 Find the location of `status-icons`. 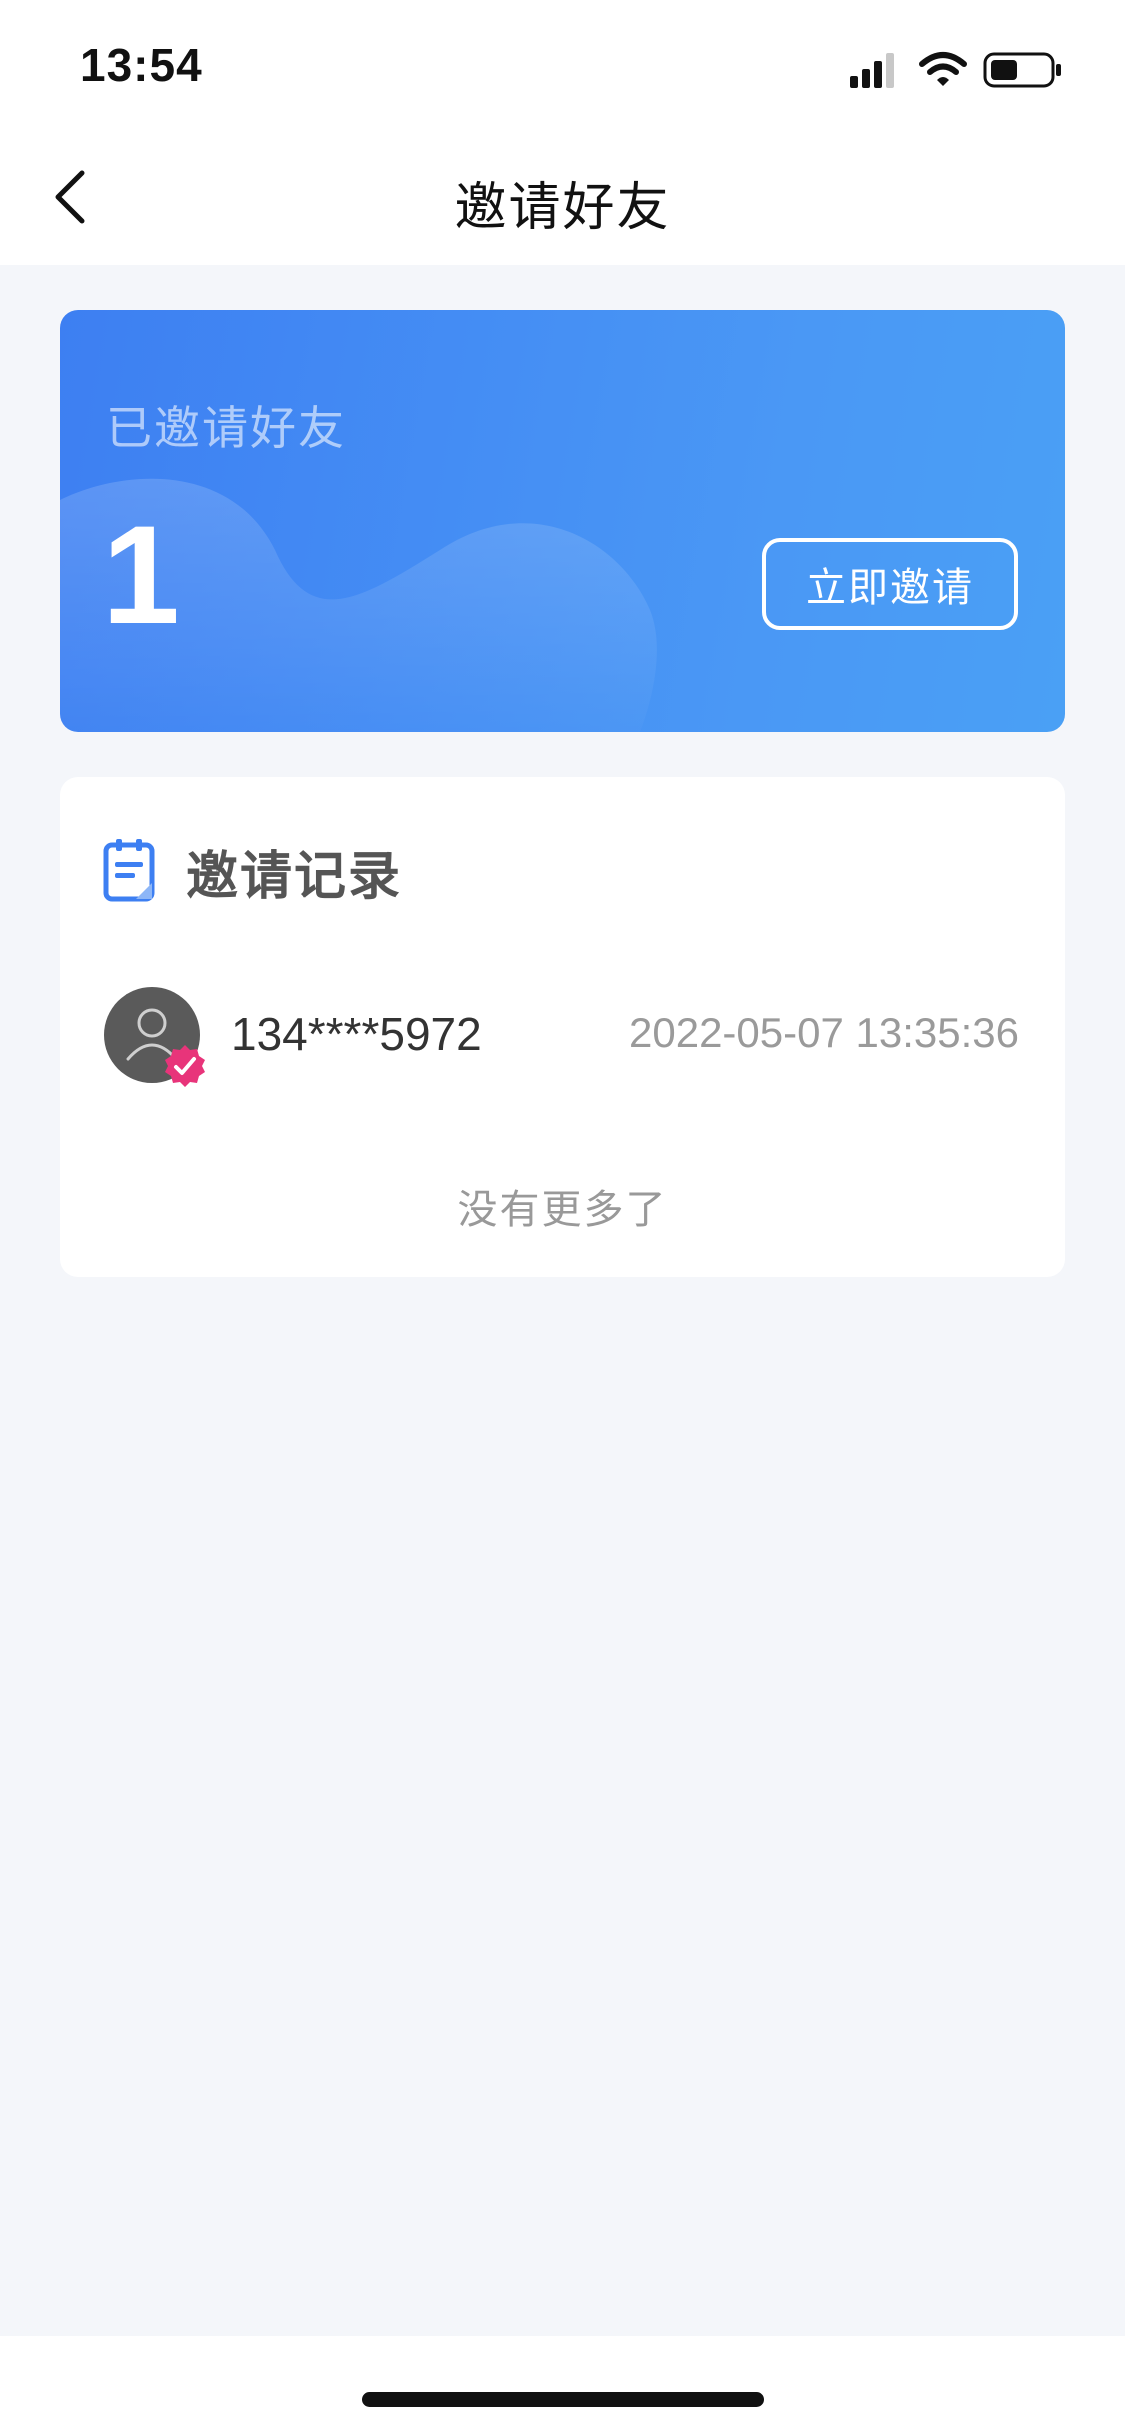

status-icons is located at coordinates (965, 70).